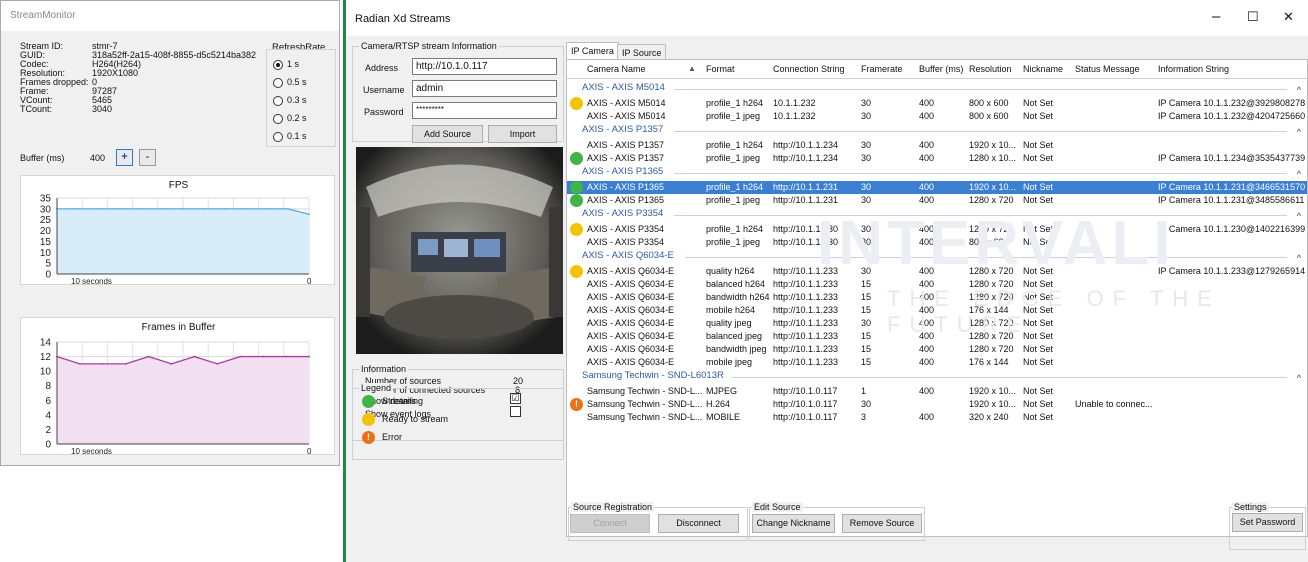 The width and height of the screenshot is (1308, 562). What do you see at coordinates (1231, 200) in the screenshot?
I see `cell-info: IP Camera 10.1.1.231@3485586611` at bounding box center [1231, 200].